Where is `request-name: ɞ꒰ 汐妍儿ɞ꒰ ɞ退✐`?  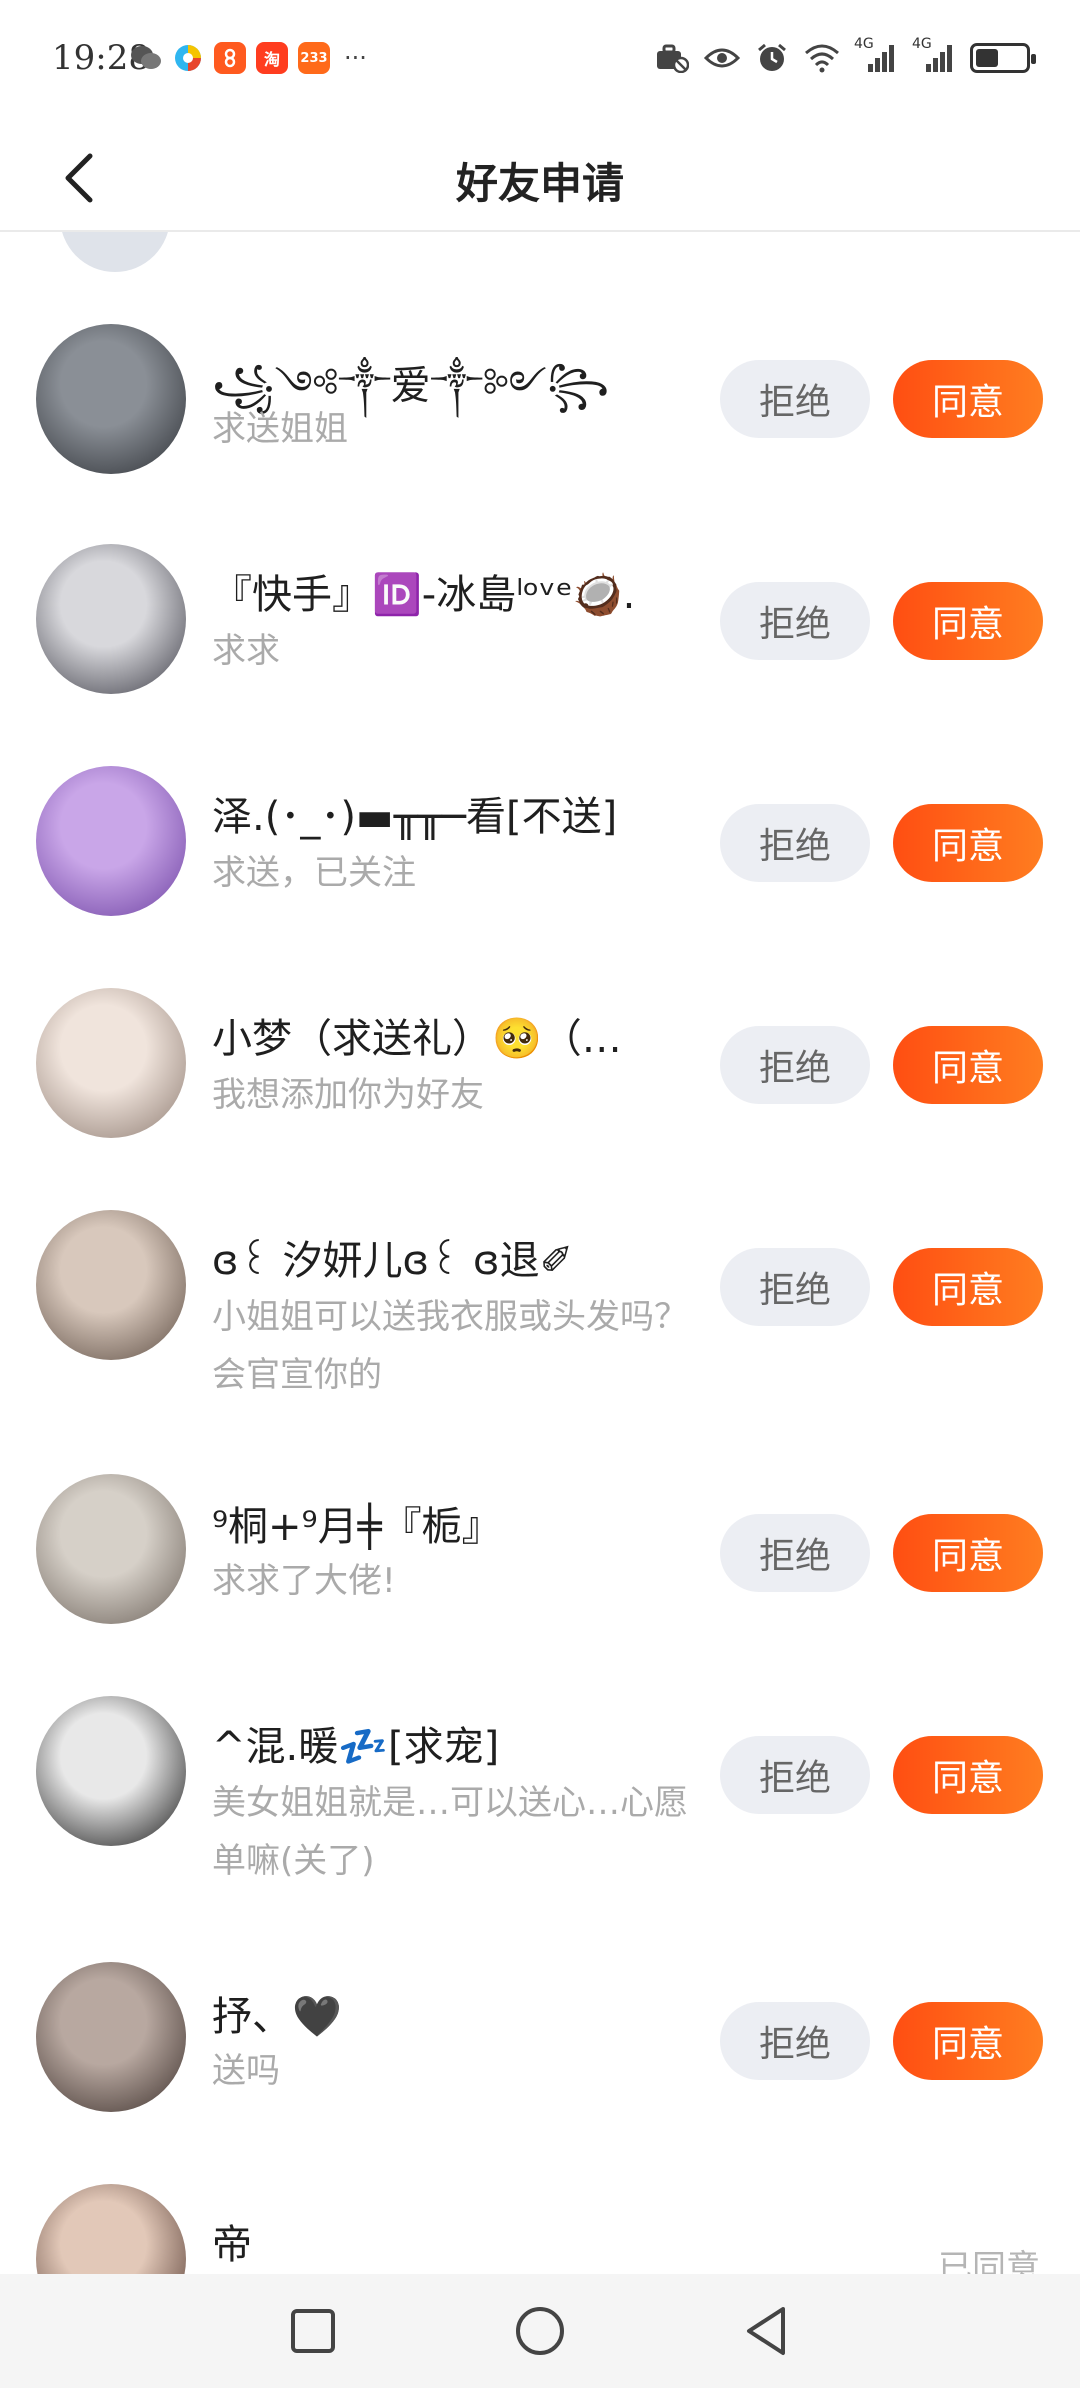
request-name: ɞ꒰ 汐妍儿ɞ꒰ ɞ退✐ is located at coordinates (393, 1261).